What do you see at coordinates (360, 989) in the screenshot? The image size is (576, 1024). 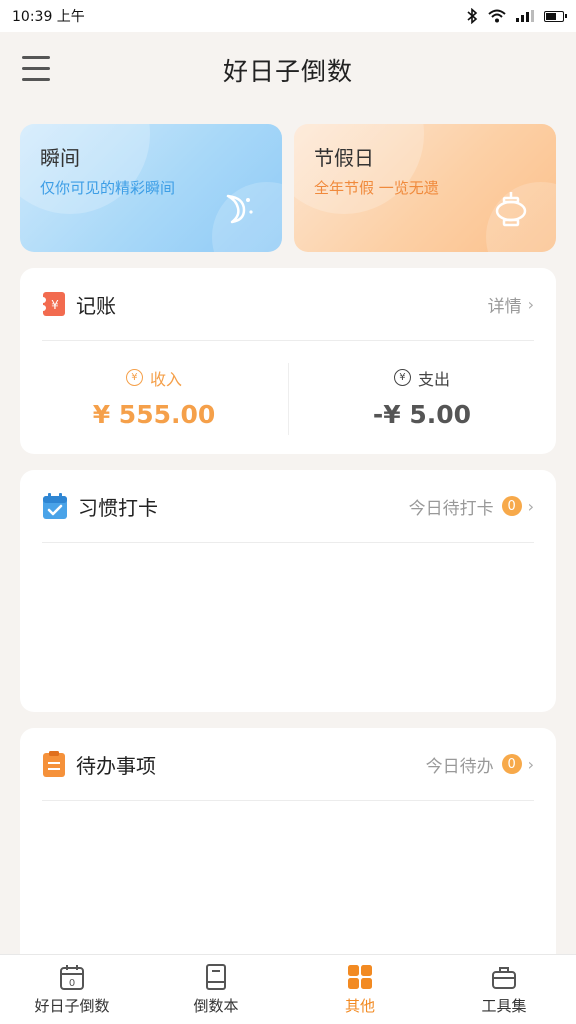 I see `nav-item-other: 其他` at bounding box center [360, 989].